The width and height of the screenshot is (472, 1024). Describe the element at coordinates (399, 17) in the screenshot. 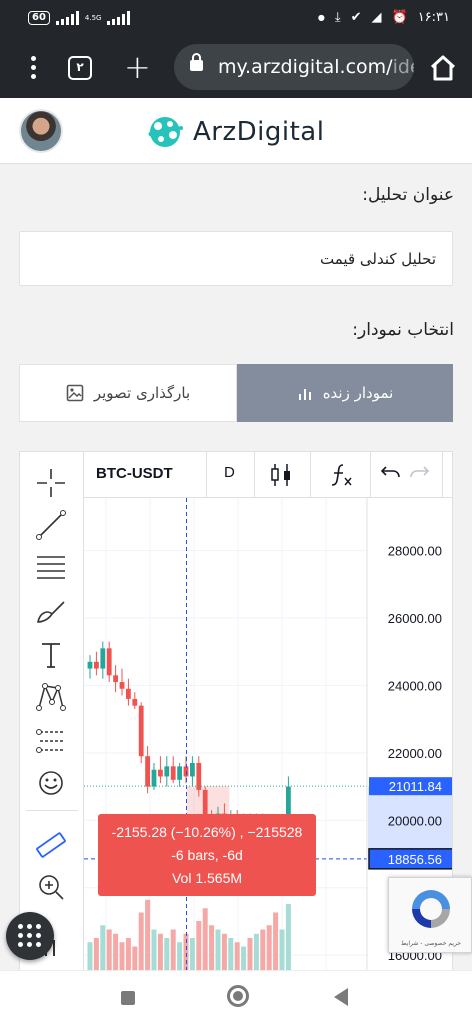

I see `alarm-icon: ⏰` at that location.